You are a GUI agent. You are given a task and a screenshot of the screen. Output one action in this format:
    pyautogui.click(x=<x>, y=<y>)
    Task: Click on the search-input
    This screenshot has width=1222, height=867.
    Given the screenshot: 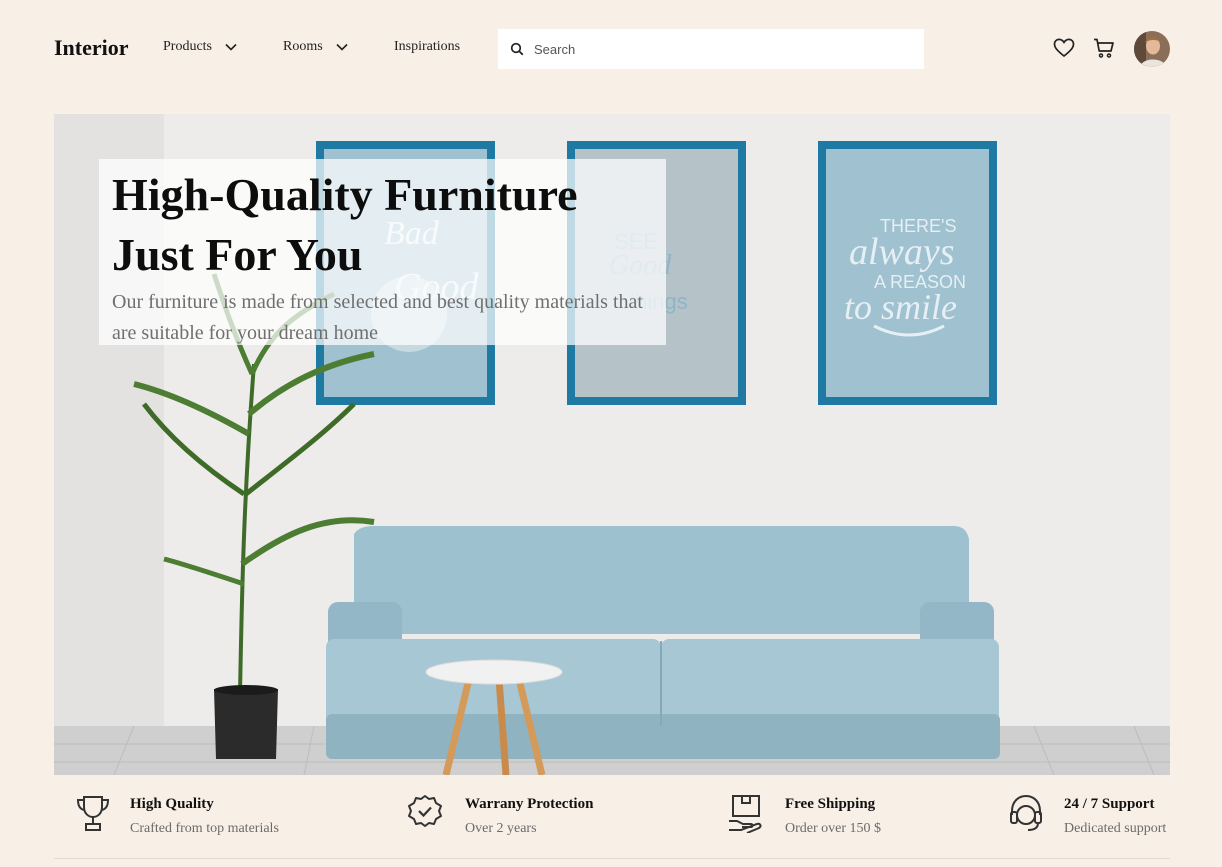 What is the action you would take?
    pyautogui.click(x=714, y=49)
    